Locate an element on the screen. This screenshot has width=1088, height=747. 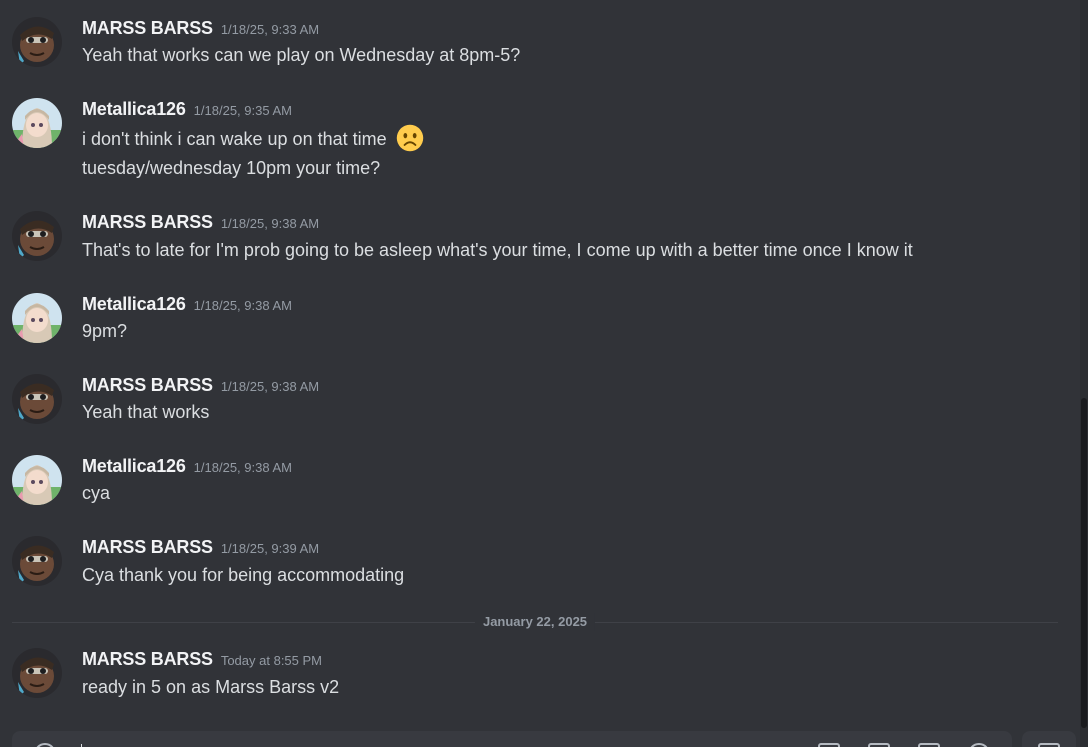
message-text: 9pm? is located at coordinates (105, 331).